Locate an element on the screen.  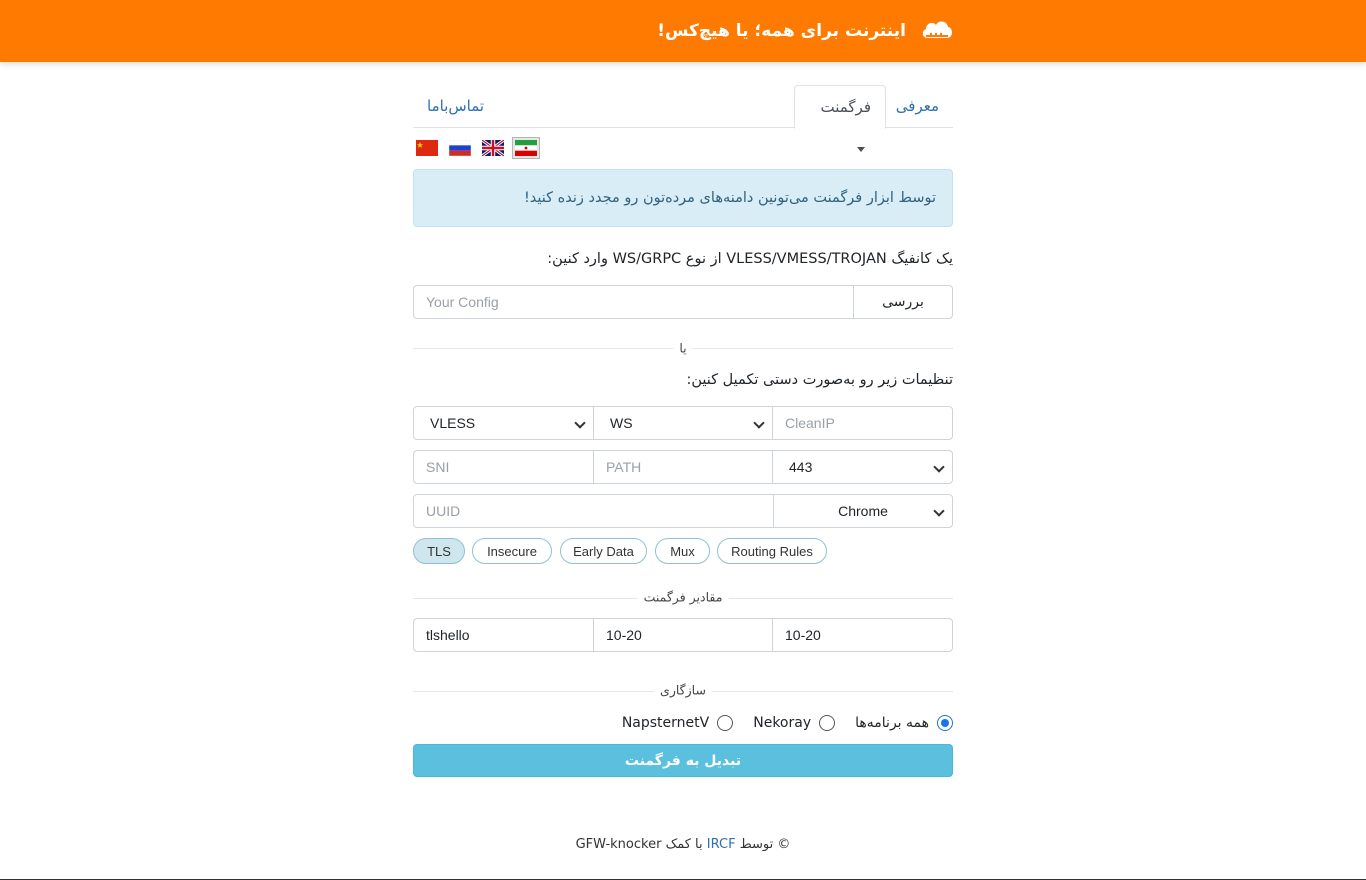
insecure-toggle: Insecure is located at coordinates (512, 551).